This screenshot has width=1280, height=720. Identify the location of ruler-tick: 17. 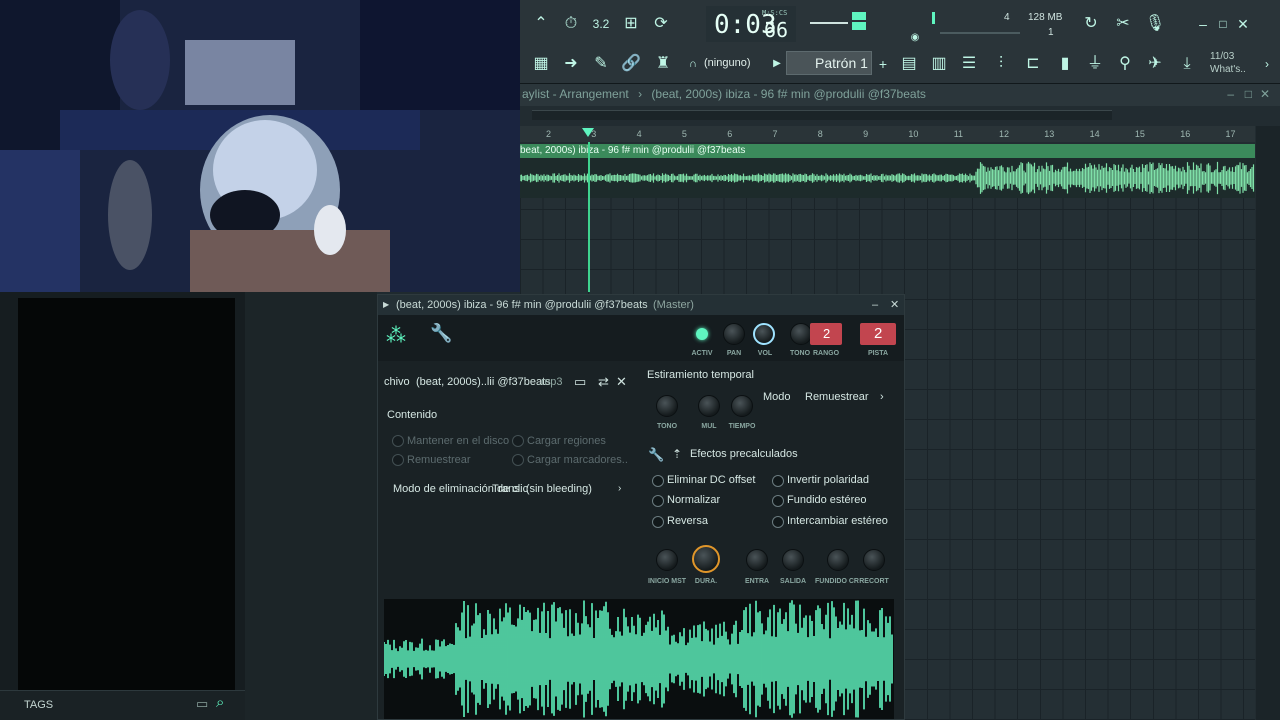
(1230, 134).